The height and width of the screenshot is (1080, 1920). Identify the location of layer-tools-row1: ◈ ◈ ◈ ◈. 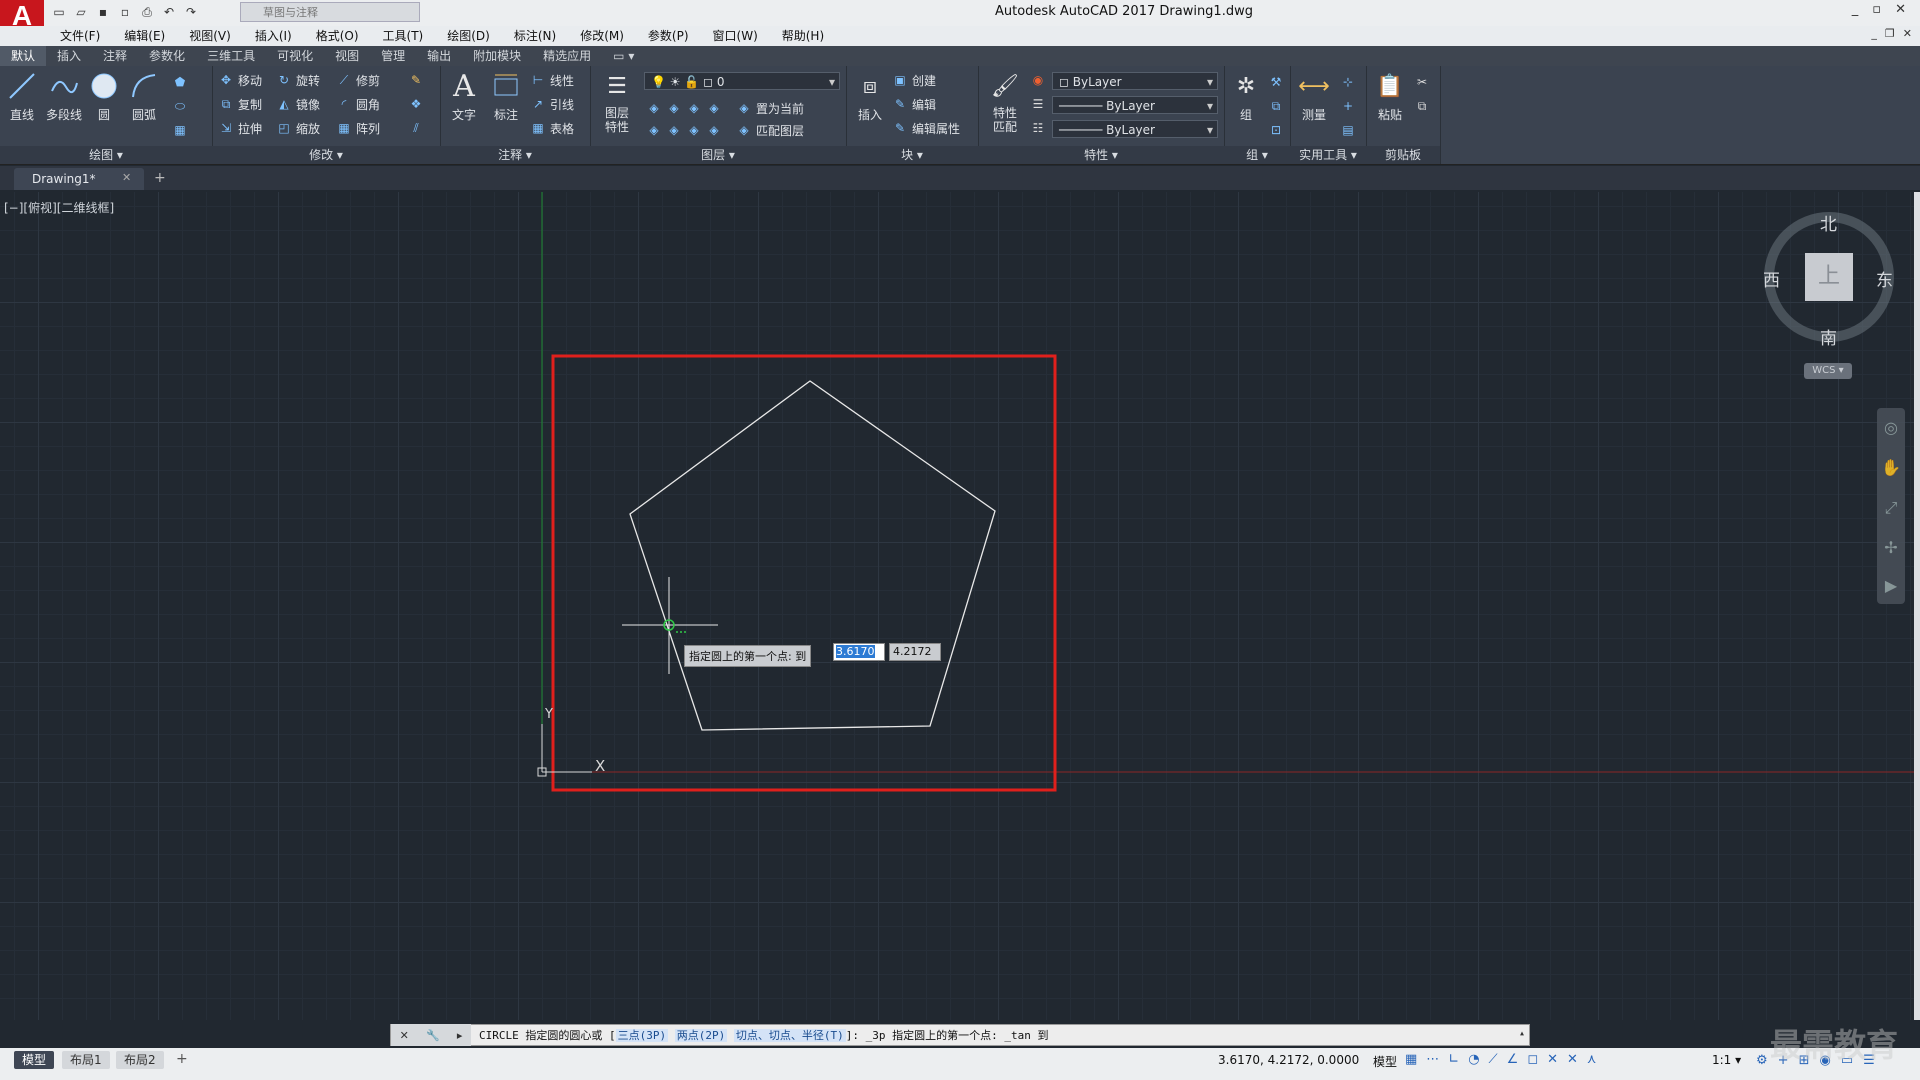
(684, 108).